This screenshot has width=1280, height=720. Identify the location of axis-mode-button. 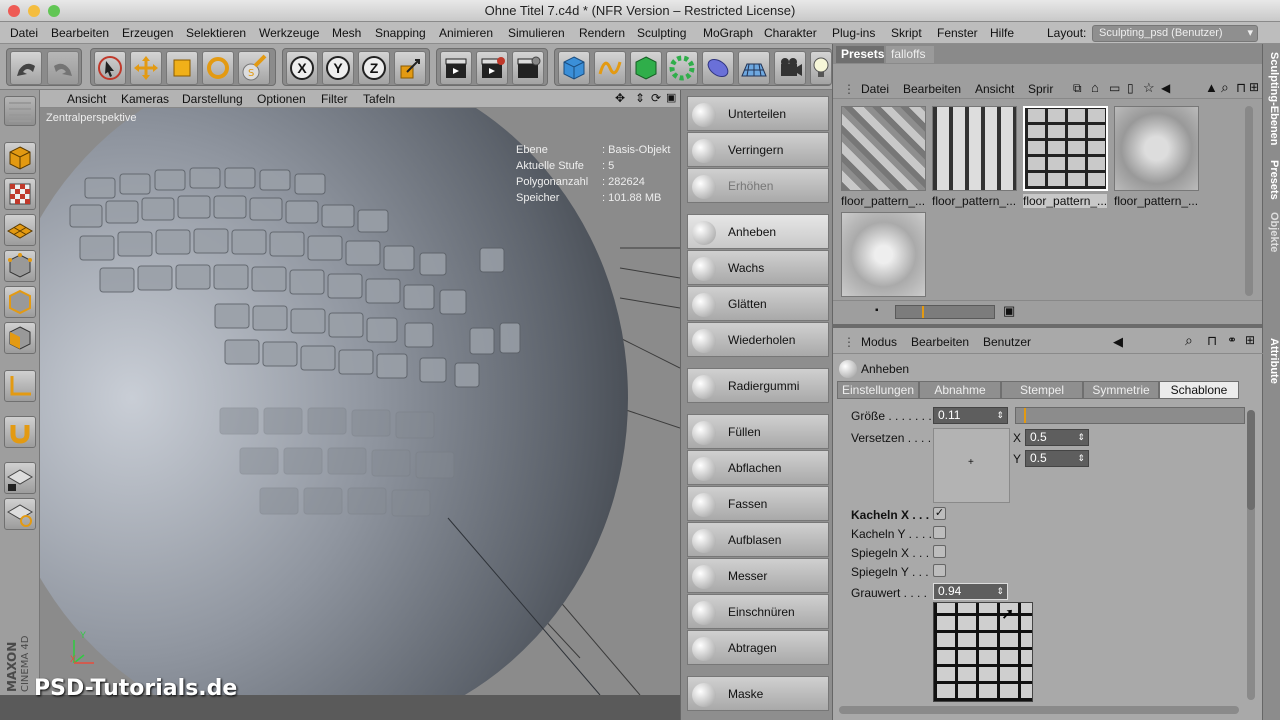
(20, 386).